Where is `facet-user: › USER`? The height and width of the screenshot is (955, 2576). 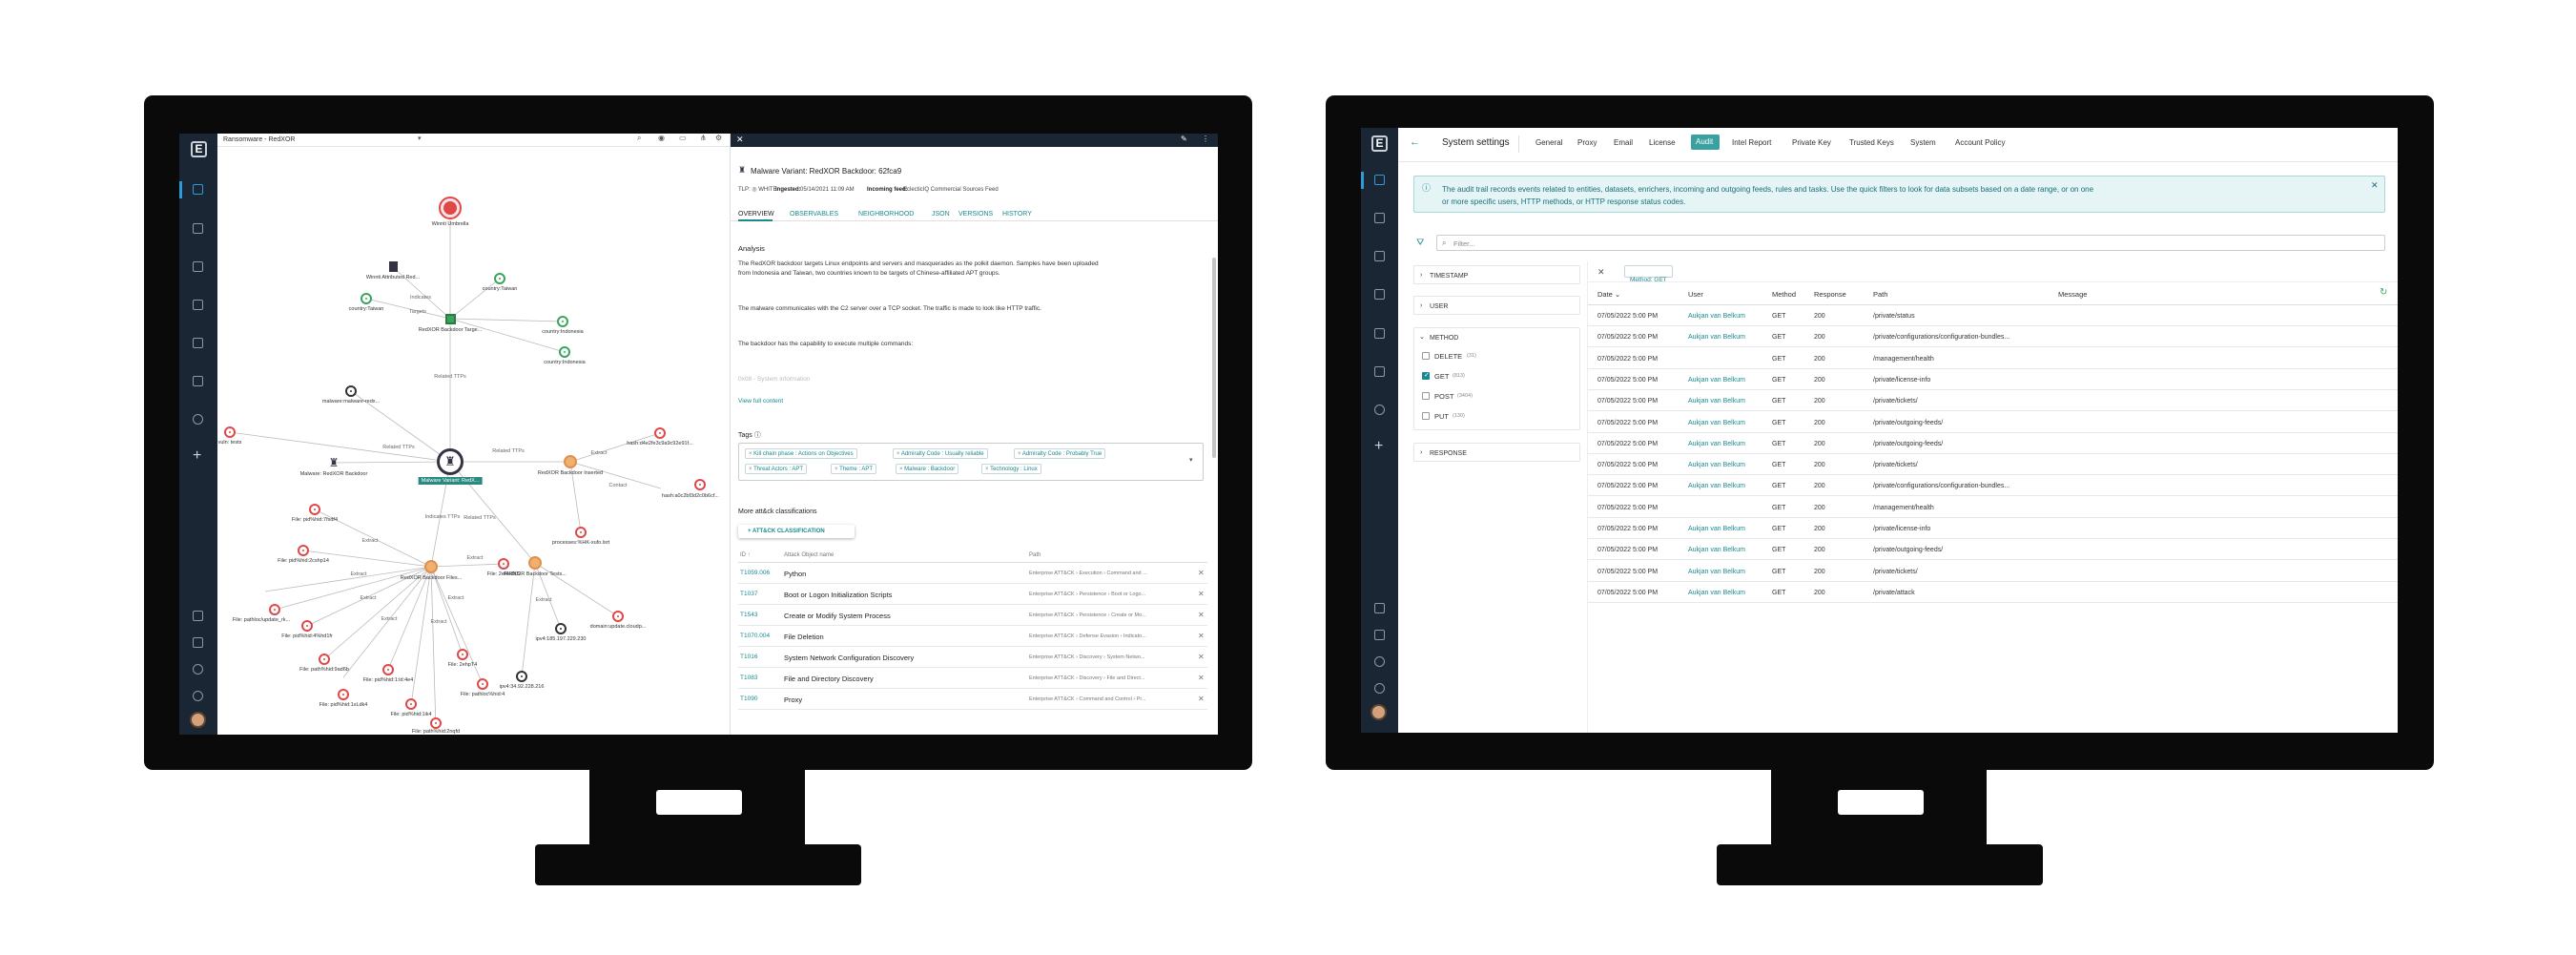
facet-user: › USER is located at coordinates (1496, 305).